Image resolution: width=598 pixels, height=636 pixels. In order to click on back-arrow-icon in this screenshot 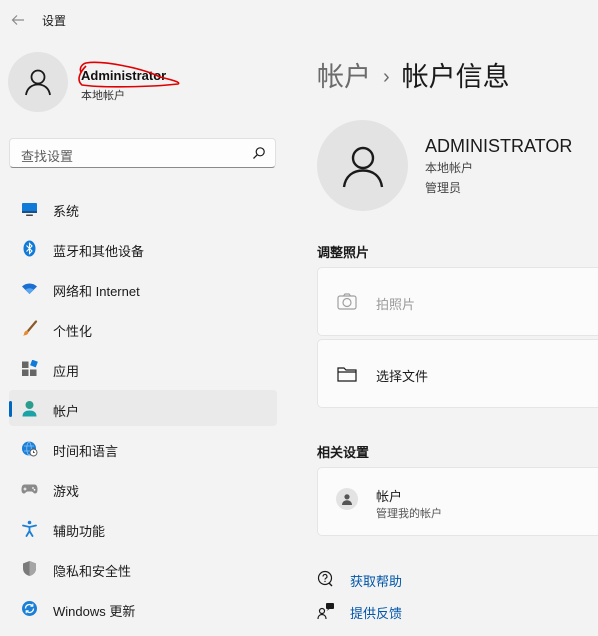, I will do `click(17, 20)`.